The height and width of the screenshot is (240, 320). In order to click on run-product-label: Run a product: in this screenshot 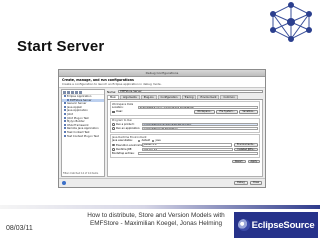, I will do `click(125, 124)`.